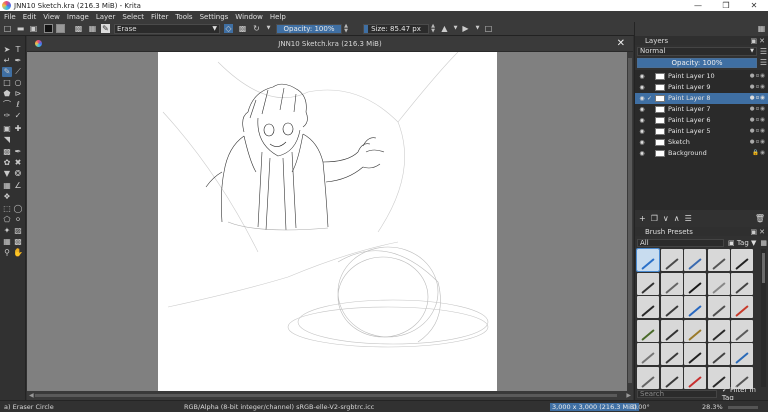 The height and width of the screenshot is (412, 768). I want to click on layer-filter-icon: ☰, so click(763, 51).